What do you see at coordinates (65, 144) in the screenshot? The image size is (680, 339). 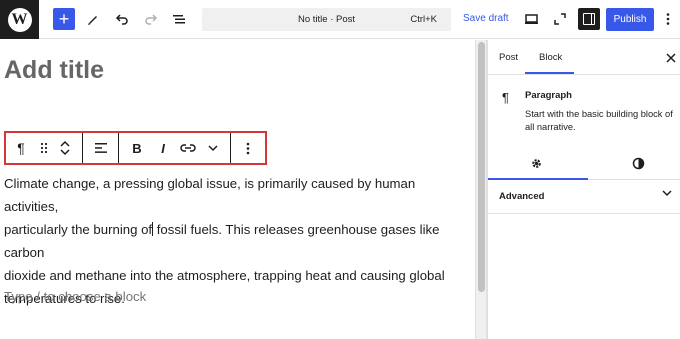 I see `chevron-up-icon` at bounding box center [65, 144].